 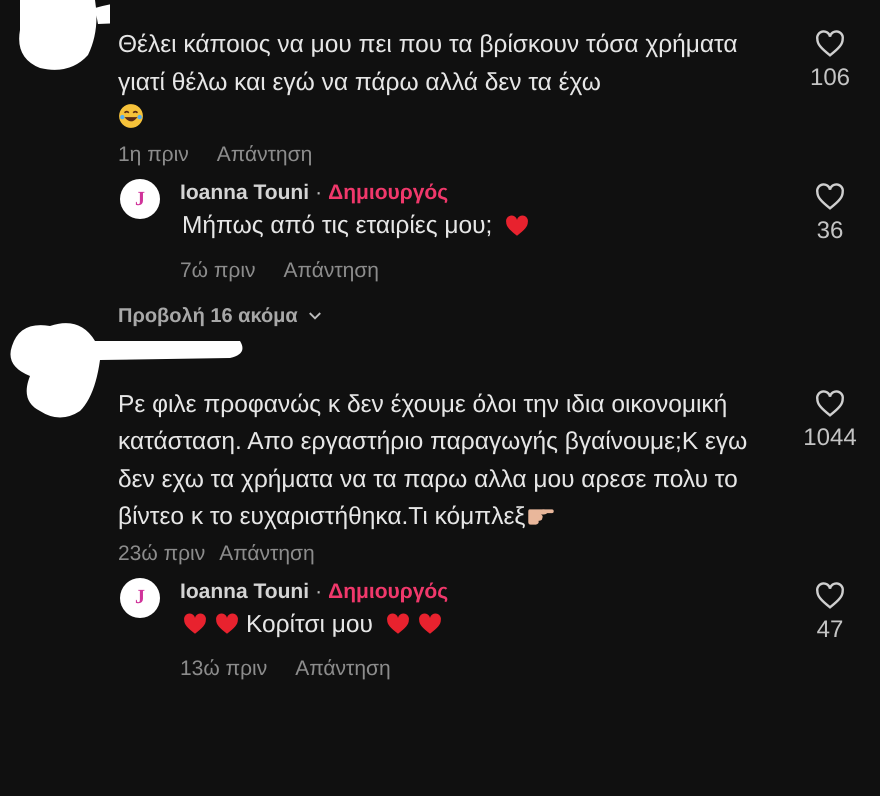 I want to click on reply-time: 7ώ πριν, so click(x=218, y=270).